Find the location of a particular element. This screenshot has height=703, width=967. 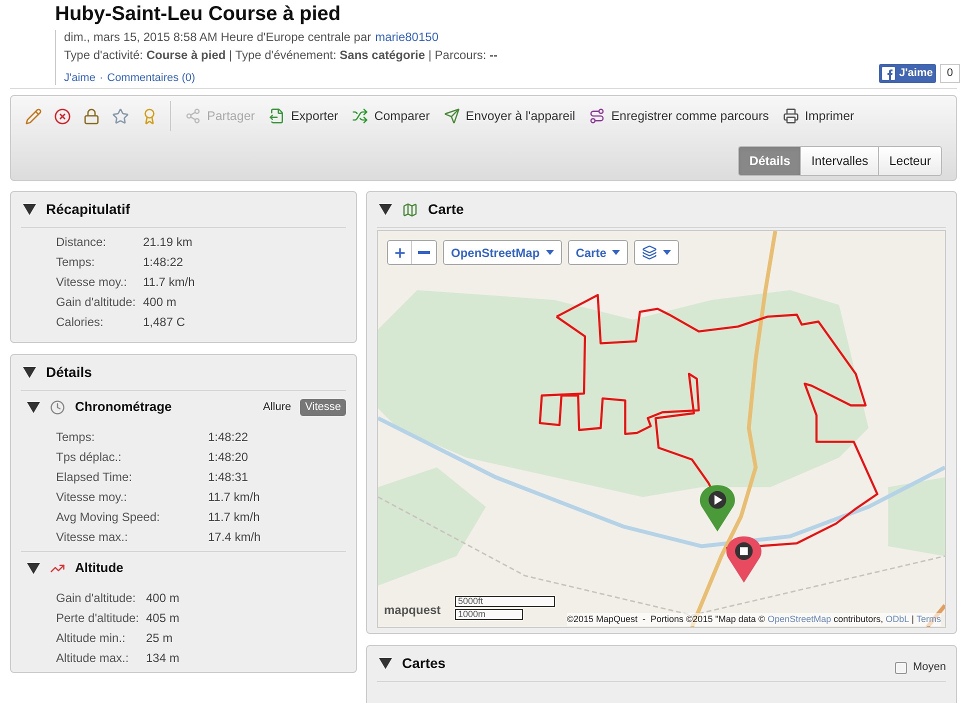

like-link: J'aime is located at coordinates (80, 78).